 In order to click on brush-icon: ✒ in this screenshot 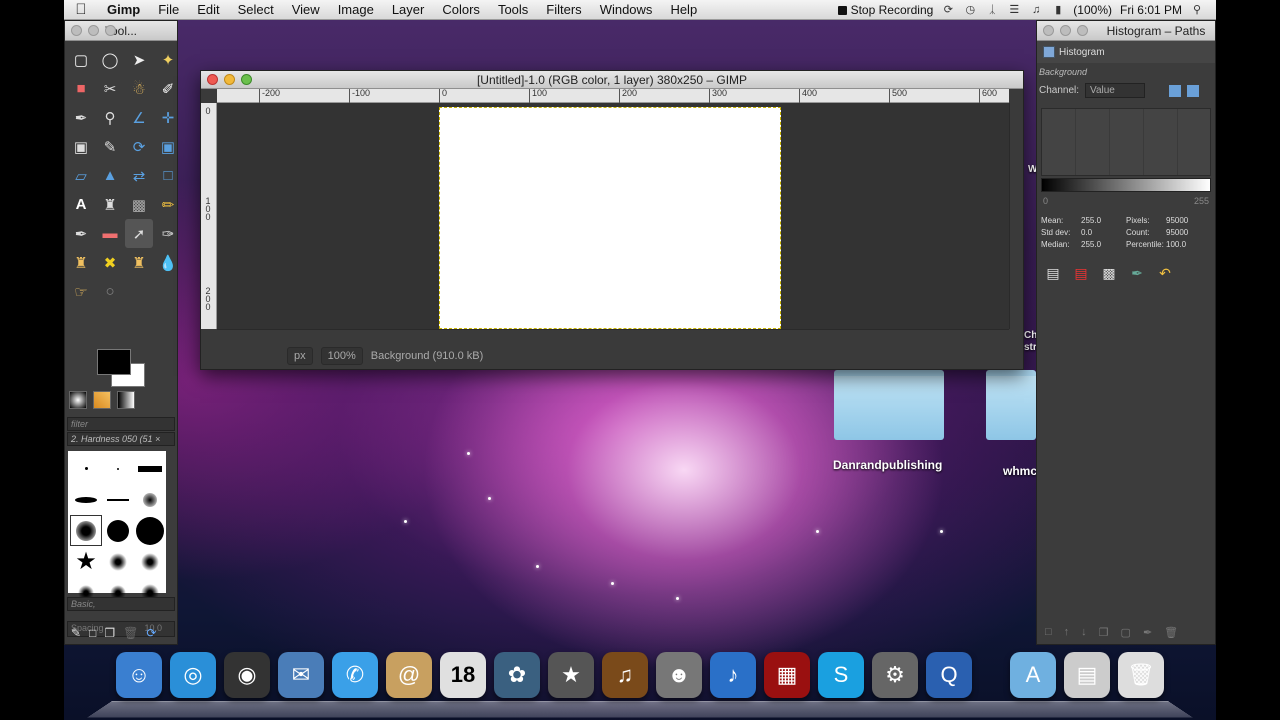, I will do `click(1137, 273)`.